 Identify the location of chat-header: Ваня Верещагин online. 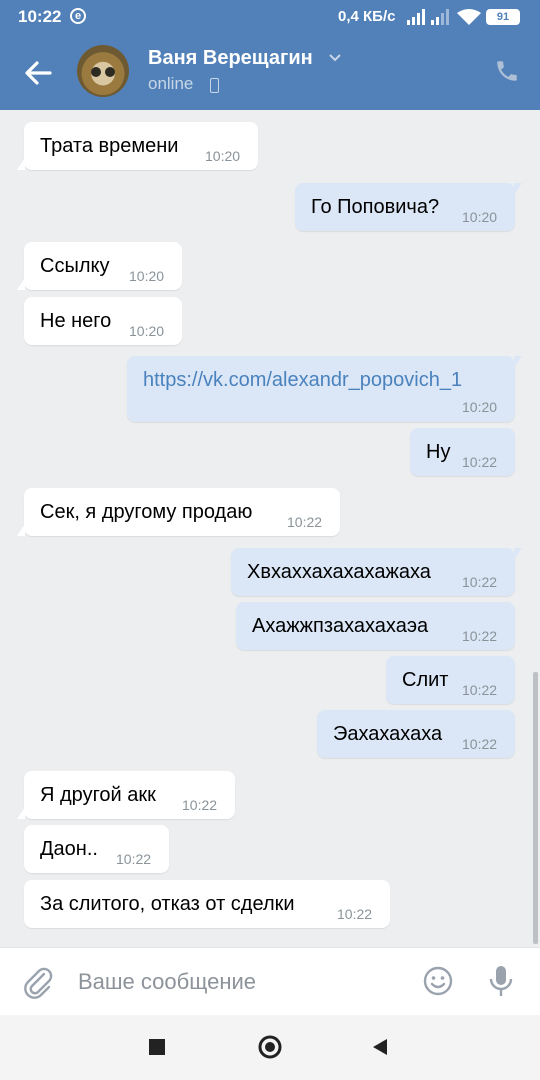
(270, 72).